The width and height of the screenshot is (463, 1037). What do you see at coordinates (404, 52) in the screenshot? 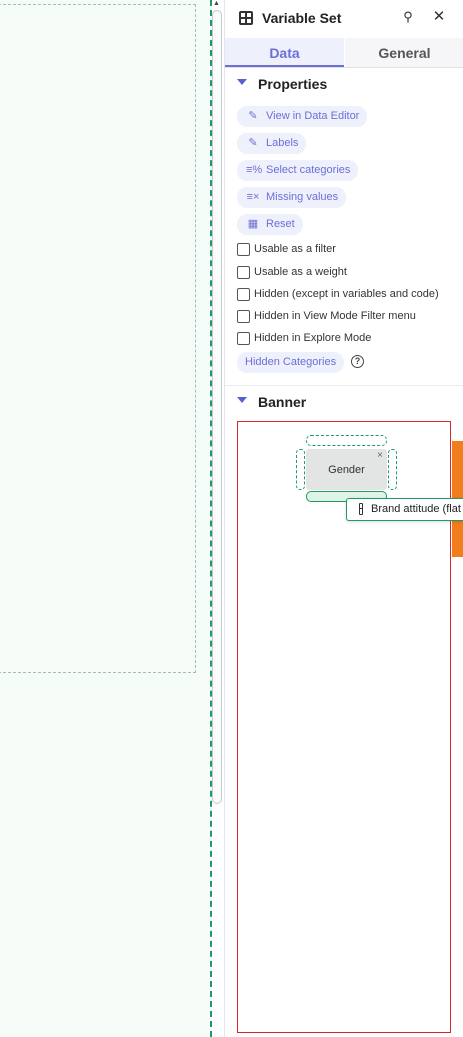
I see `tab-general: General` at bounding box center [404, 52].